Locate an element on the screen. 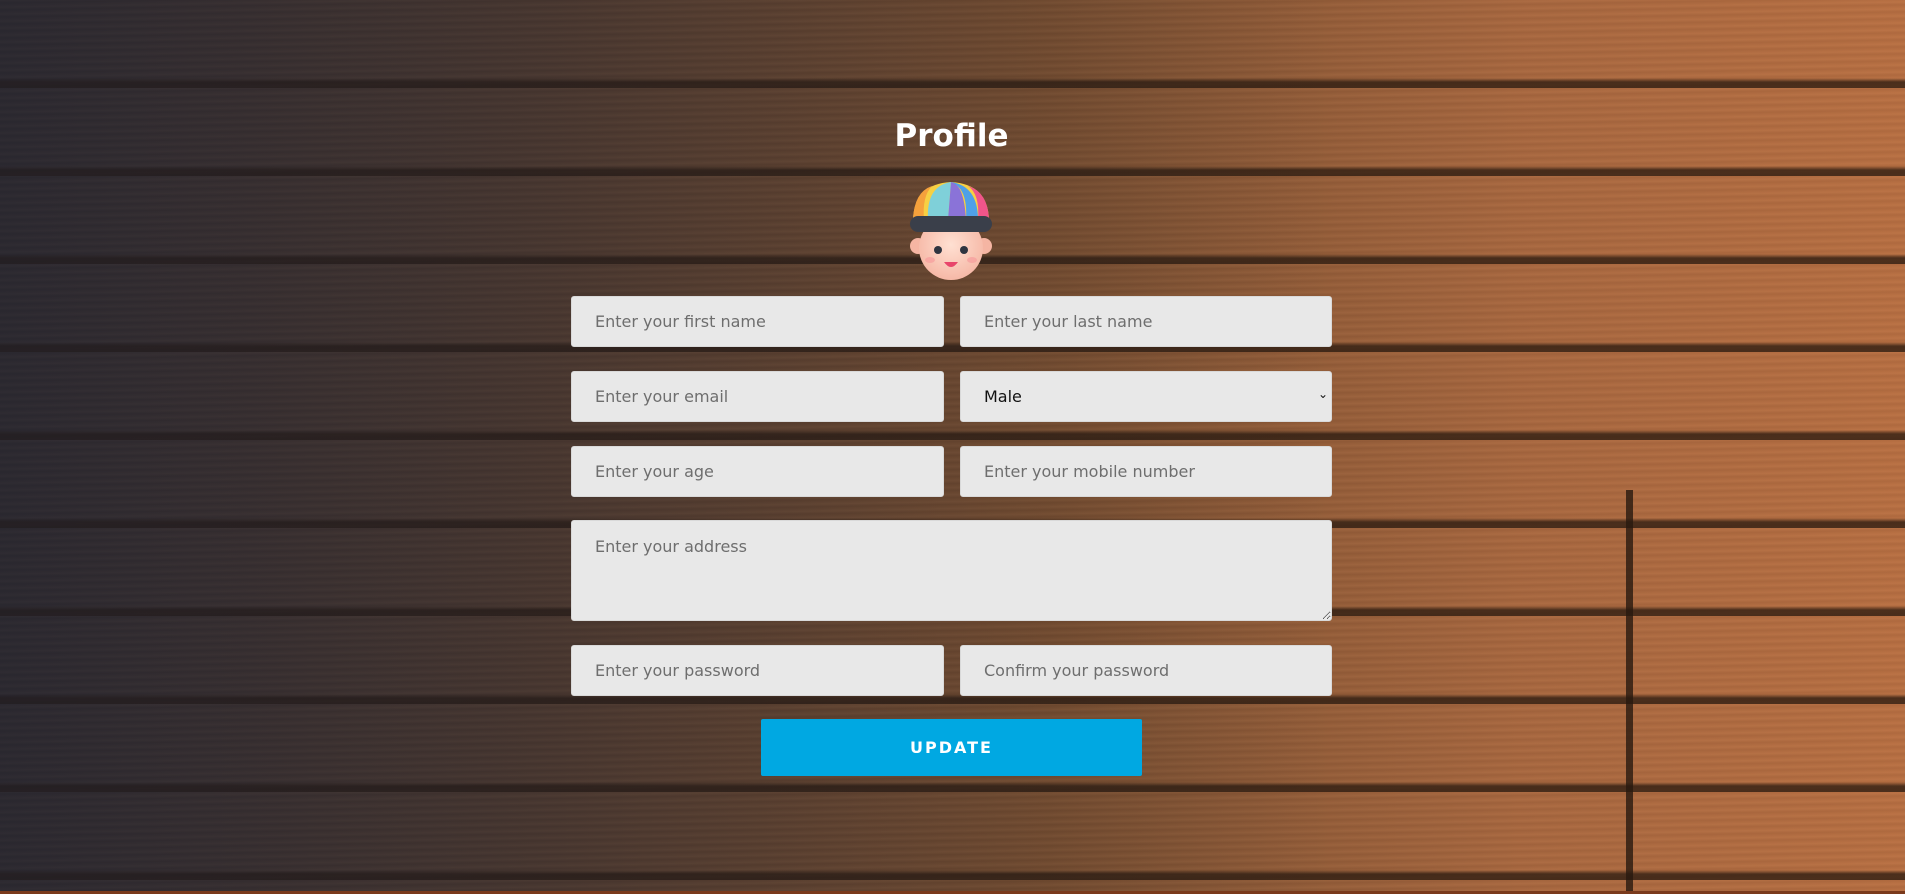 Image resolution: width=1905 pixels, height=894 pixels. address-field is located at coordinates (951, 570).